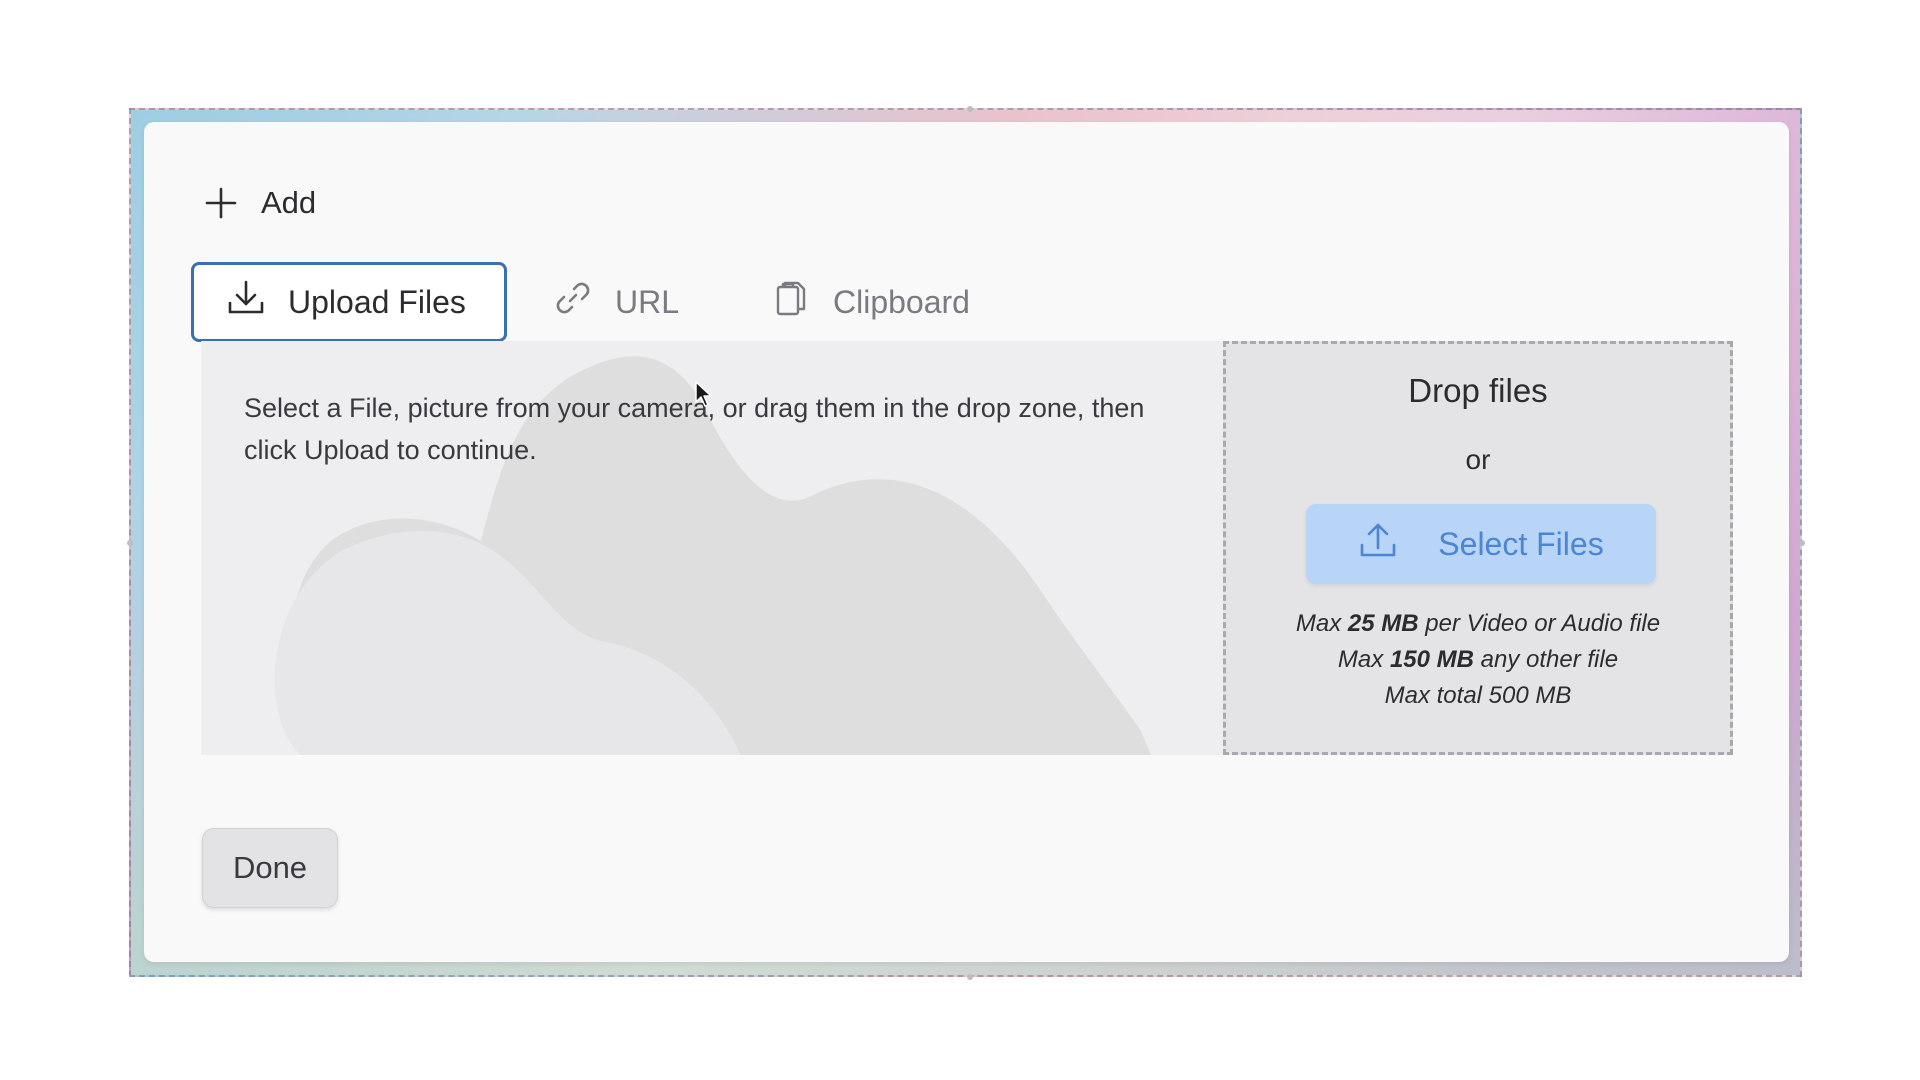  Describe the element at coordinates (1478, 623) in the screenshot. I see `limit-video-audio: Max 25 MB per Video or Audio file` at that location.